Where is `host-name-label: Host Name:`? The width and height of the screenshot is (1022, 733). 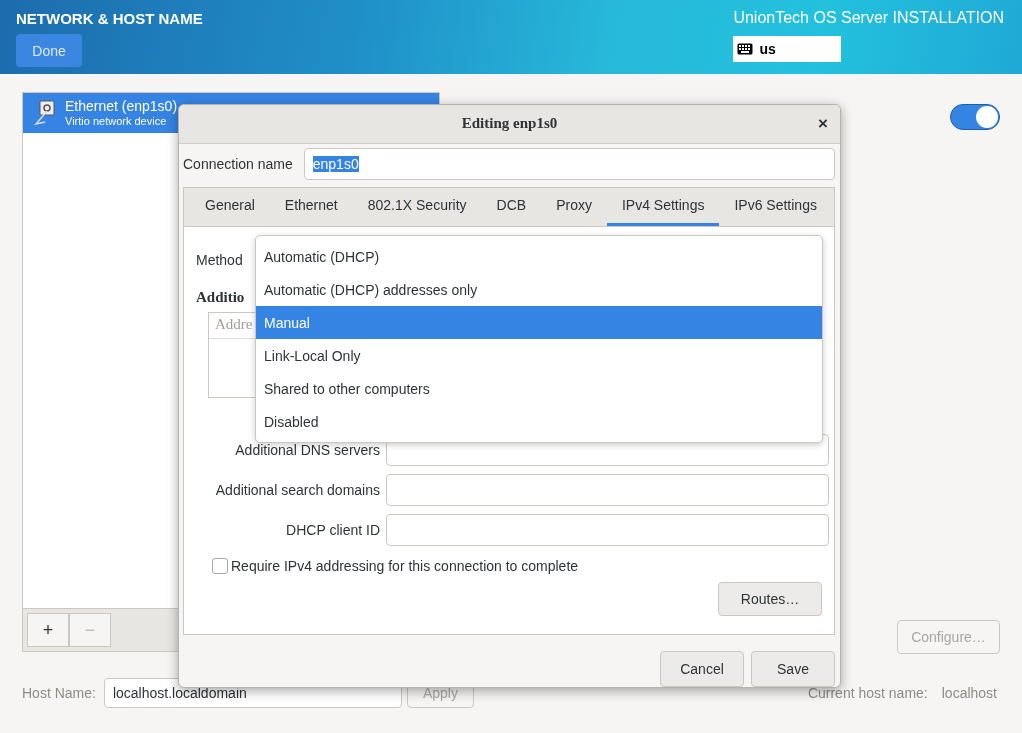
host-name-label: Host Name: is located at coordinates (59, 693).